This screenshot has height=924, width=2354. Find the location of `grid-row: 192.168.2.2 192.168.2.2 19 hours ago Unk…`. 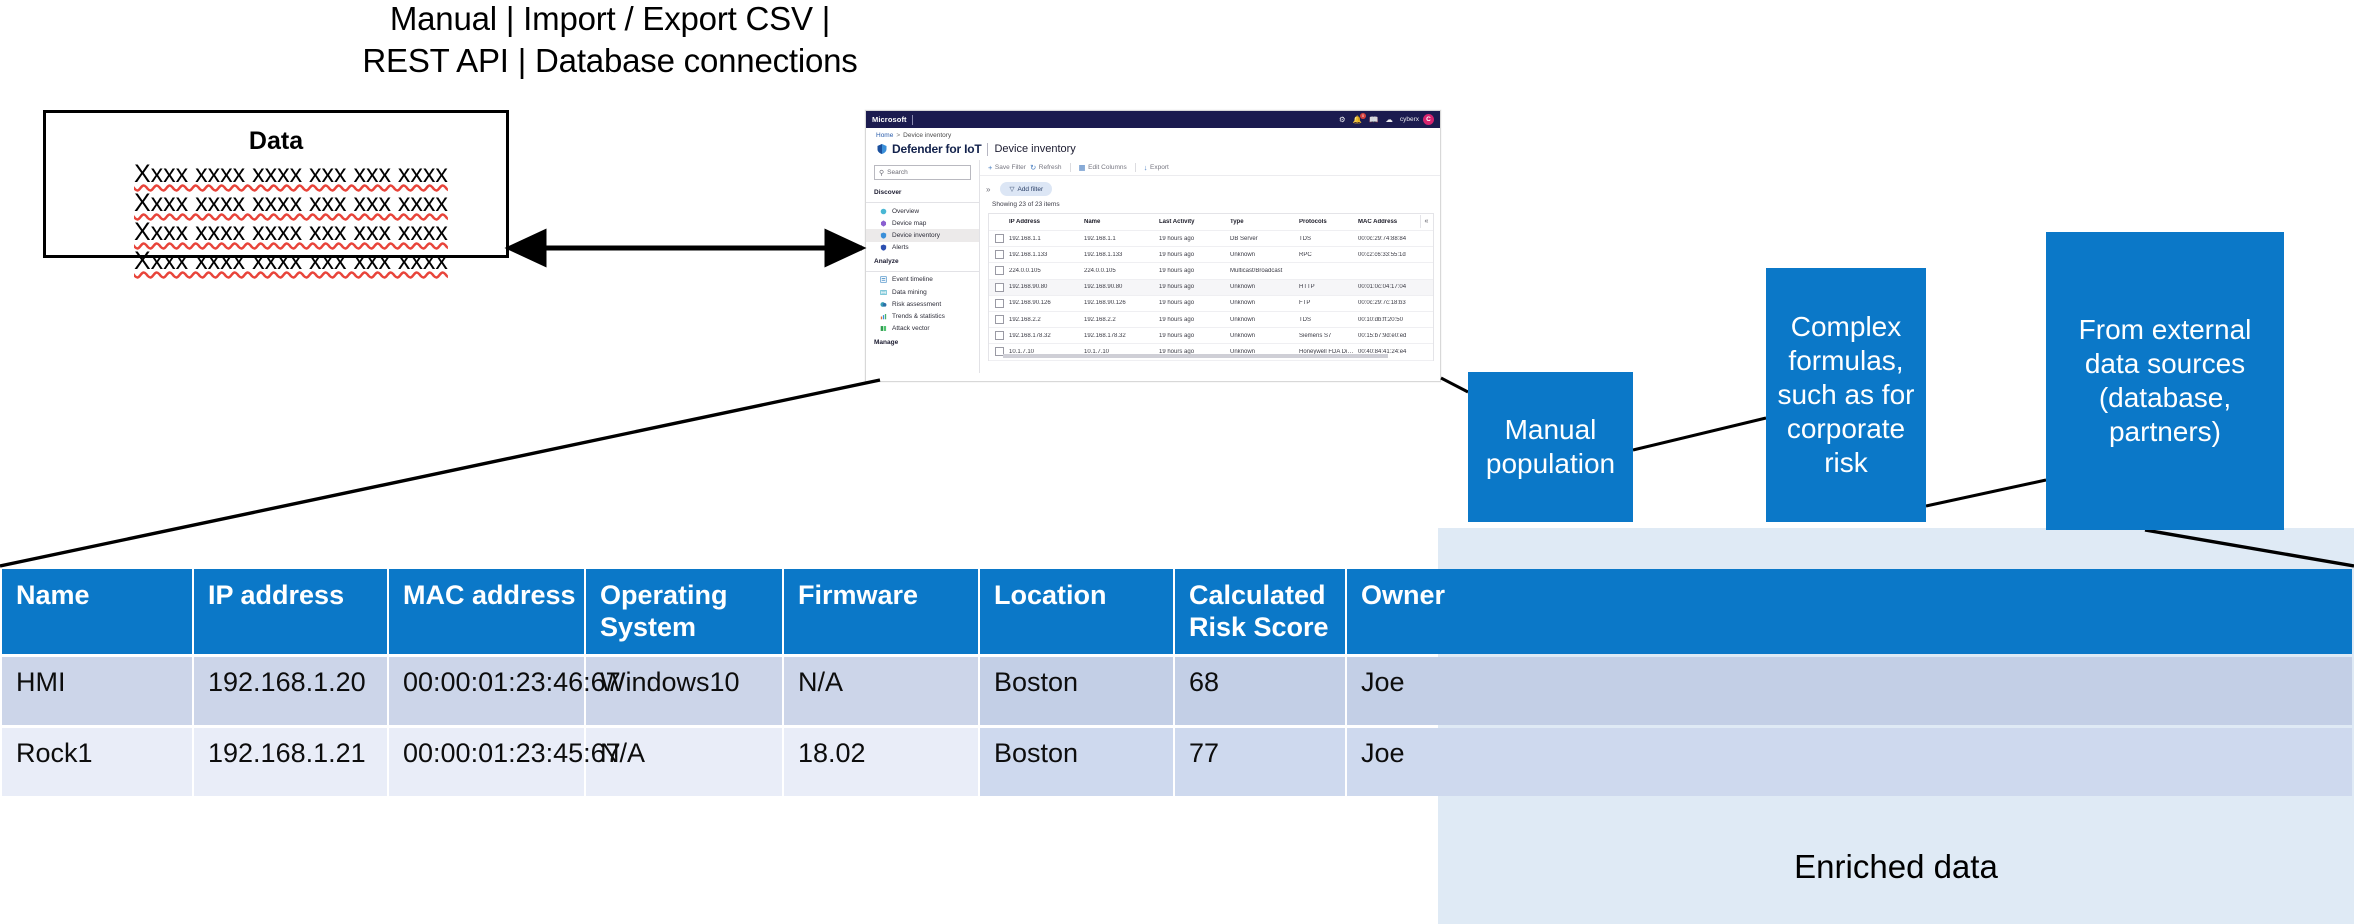

grid-row: 192.168.2.2 192.168.2.2 19 hours ago Unk… is located at coordinates (1211, 320).